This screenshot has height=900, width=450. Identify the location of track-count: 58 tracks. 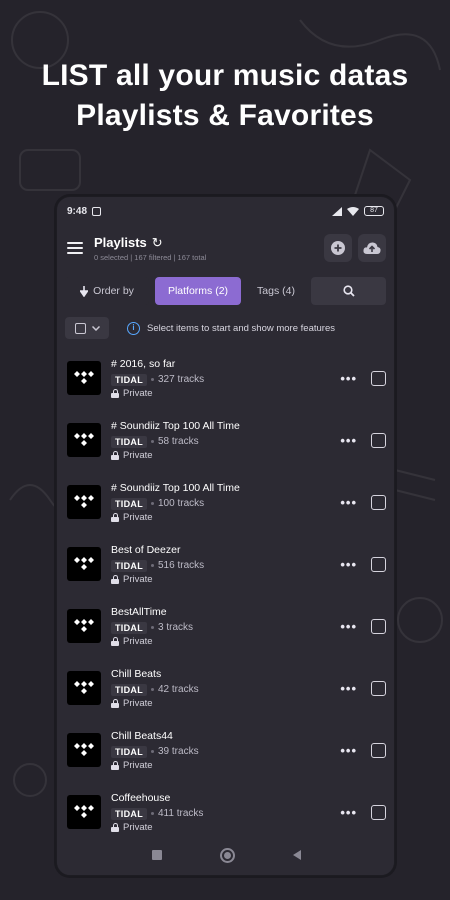
(178, 441).